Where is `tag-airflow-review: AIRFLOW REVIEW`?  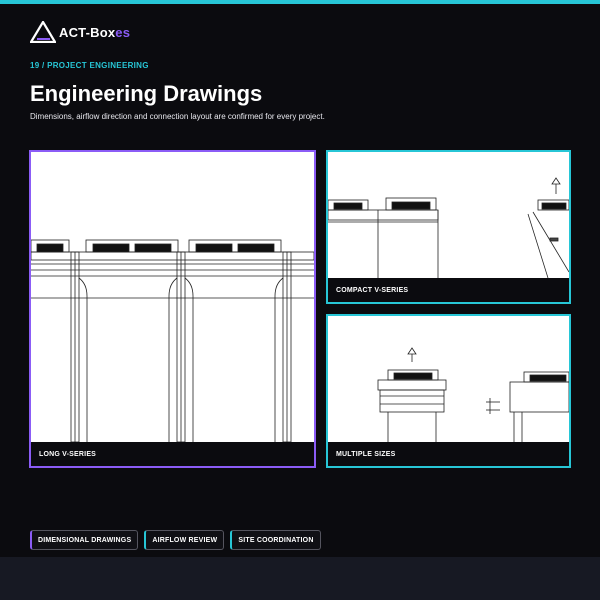 tag-airflow-review: AIRFLOW REVIEW is located at coordinates (184, 540).